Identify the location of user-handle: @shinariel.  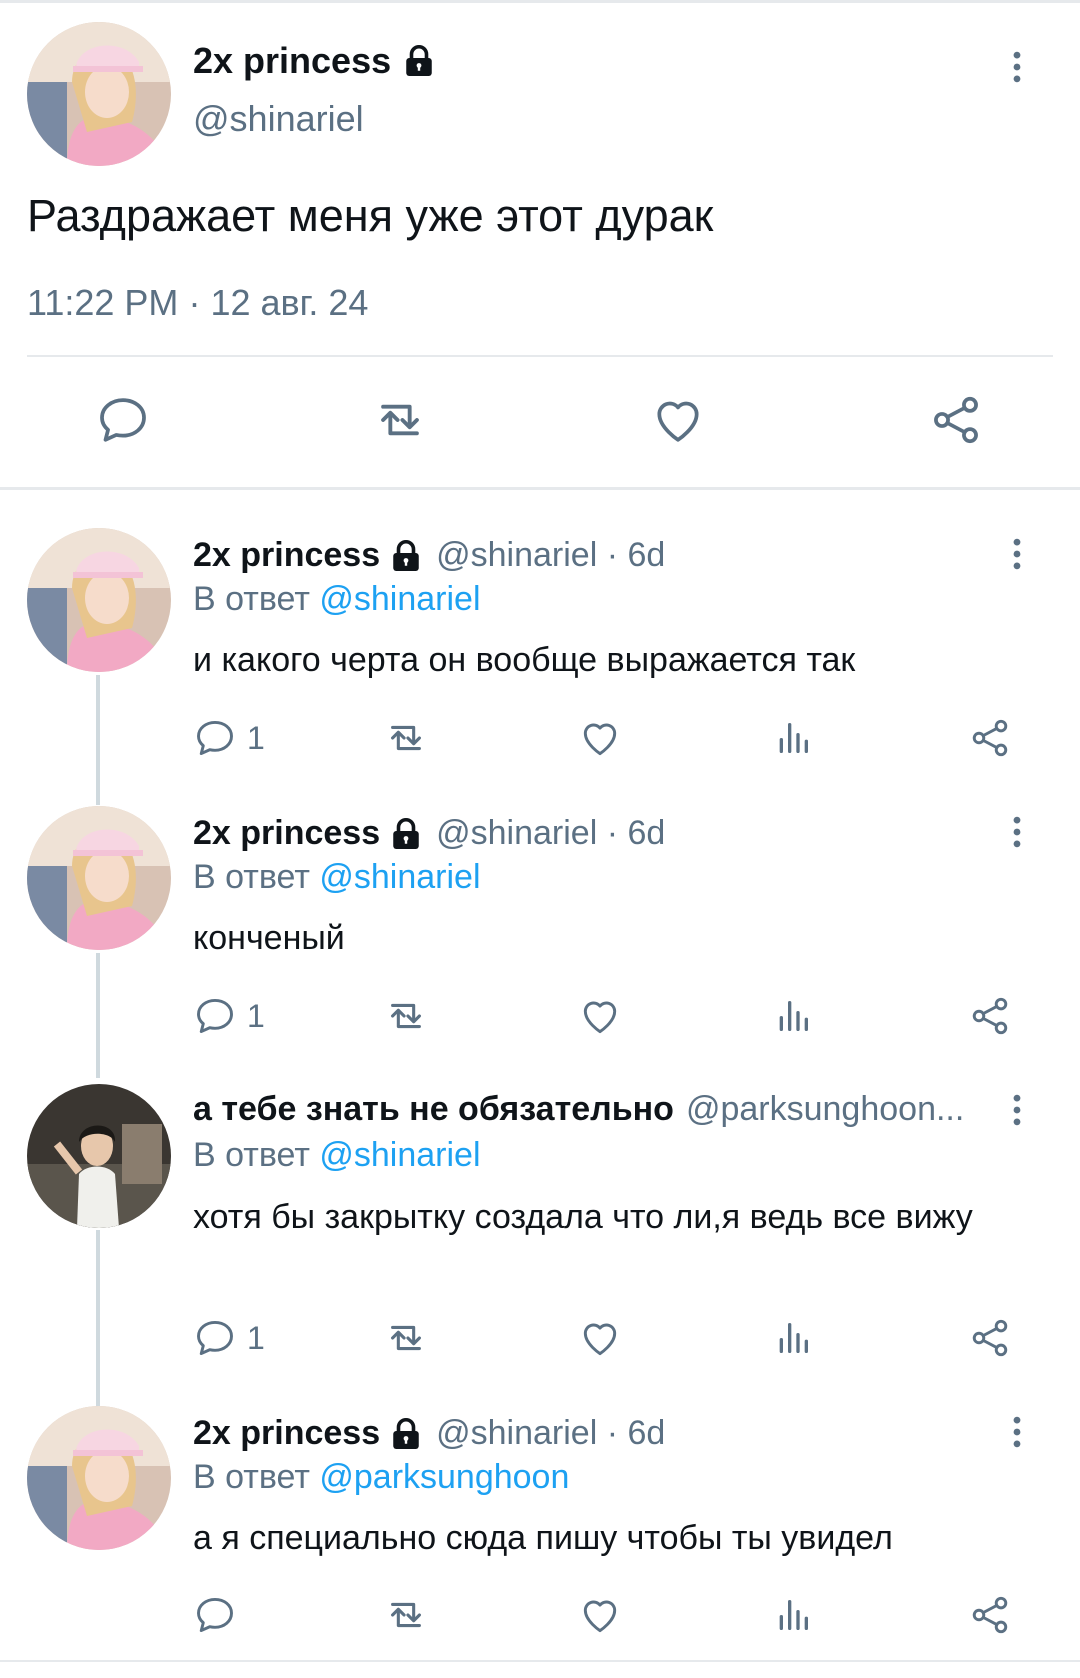
(278, 119).